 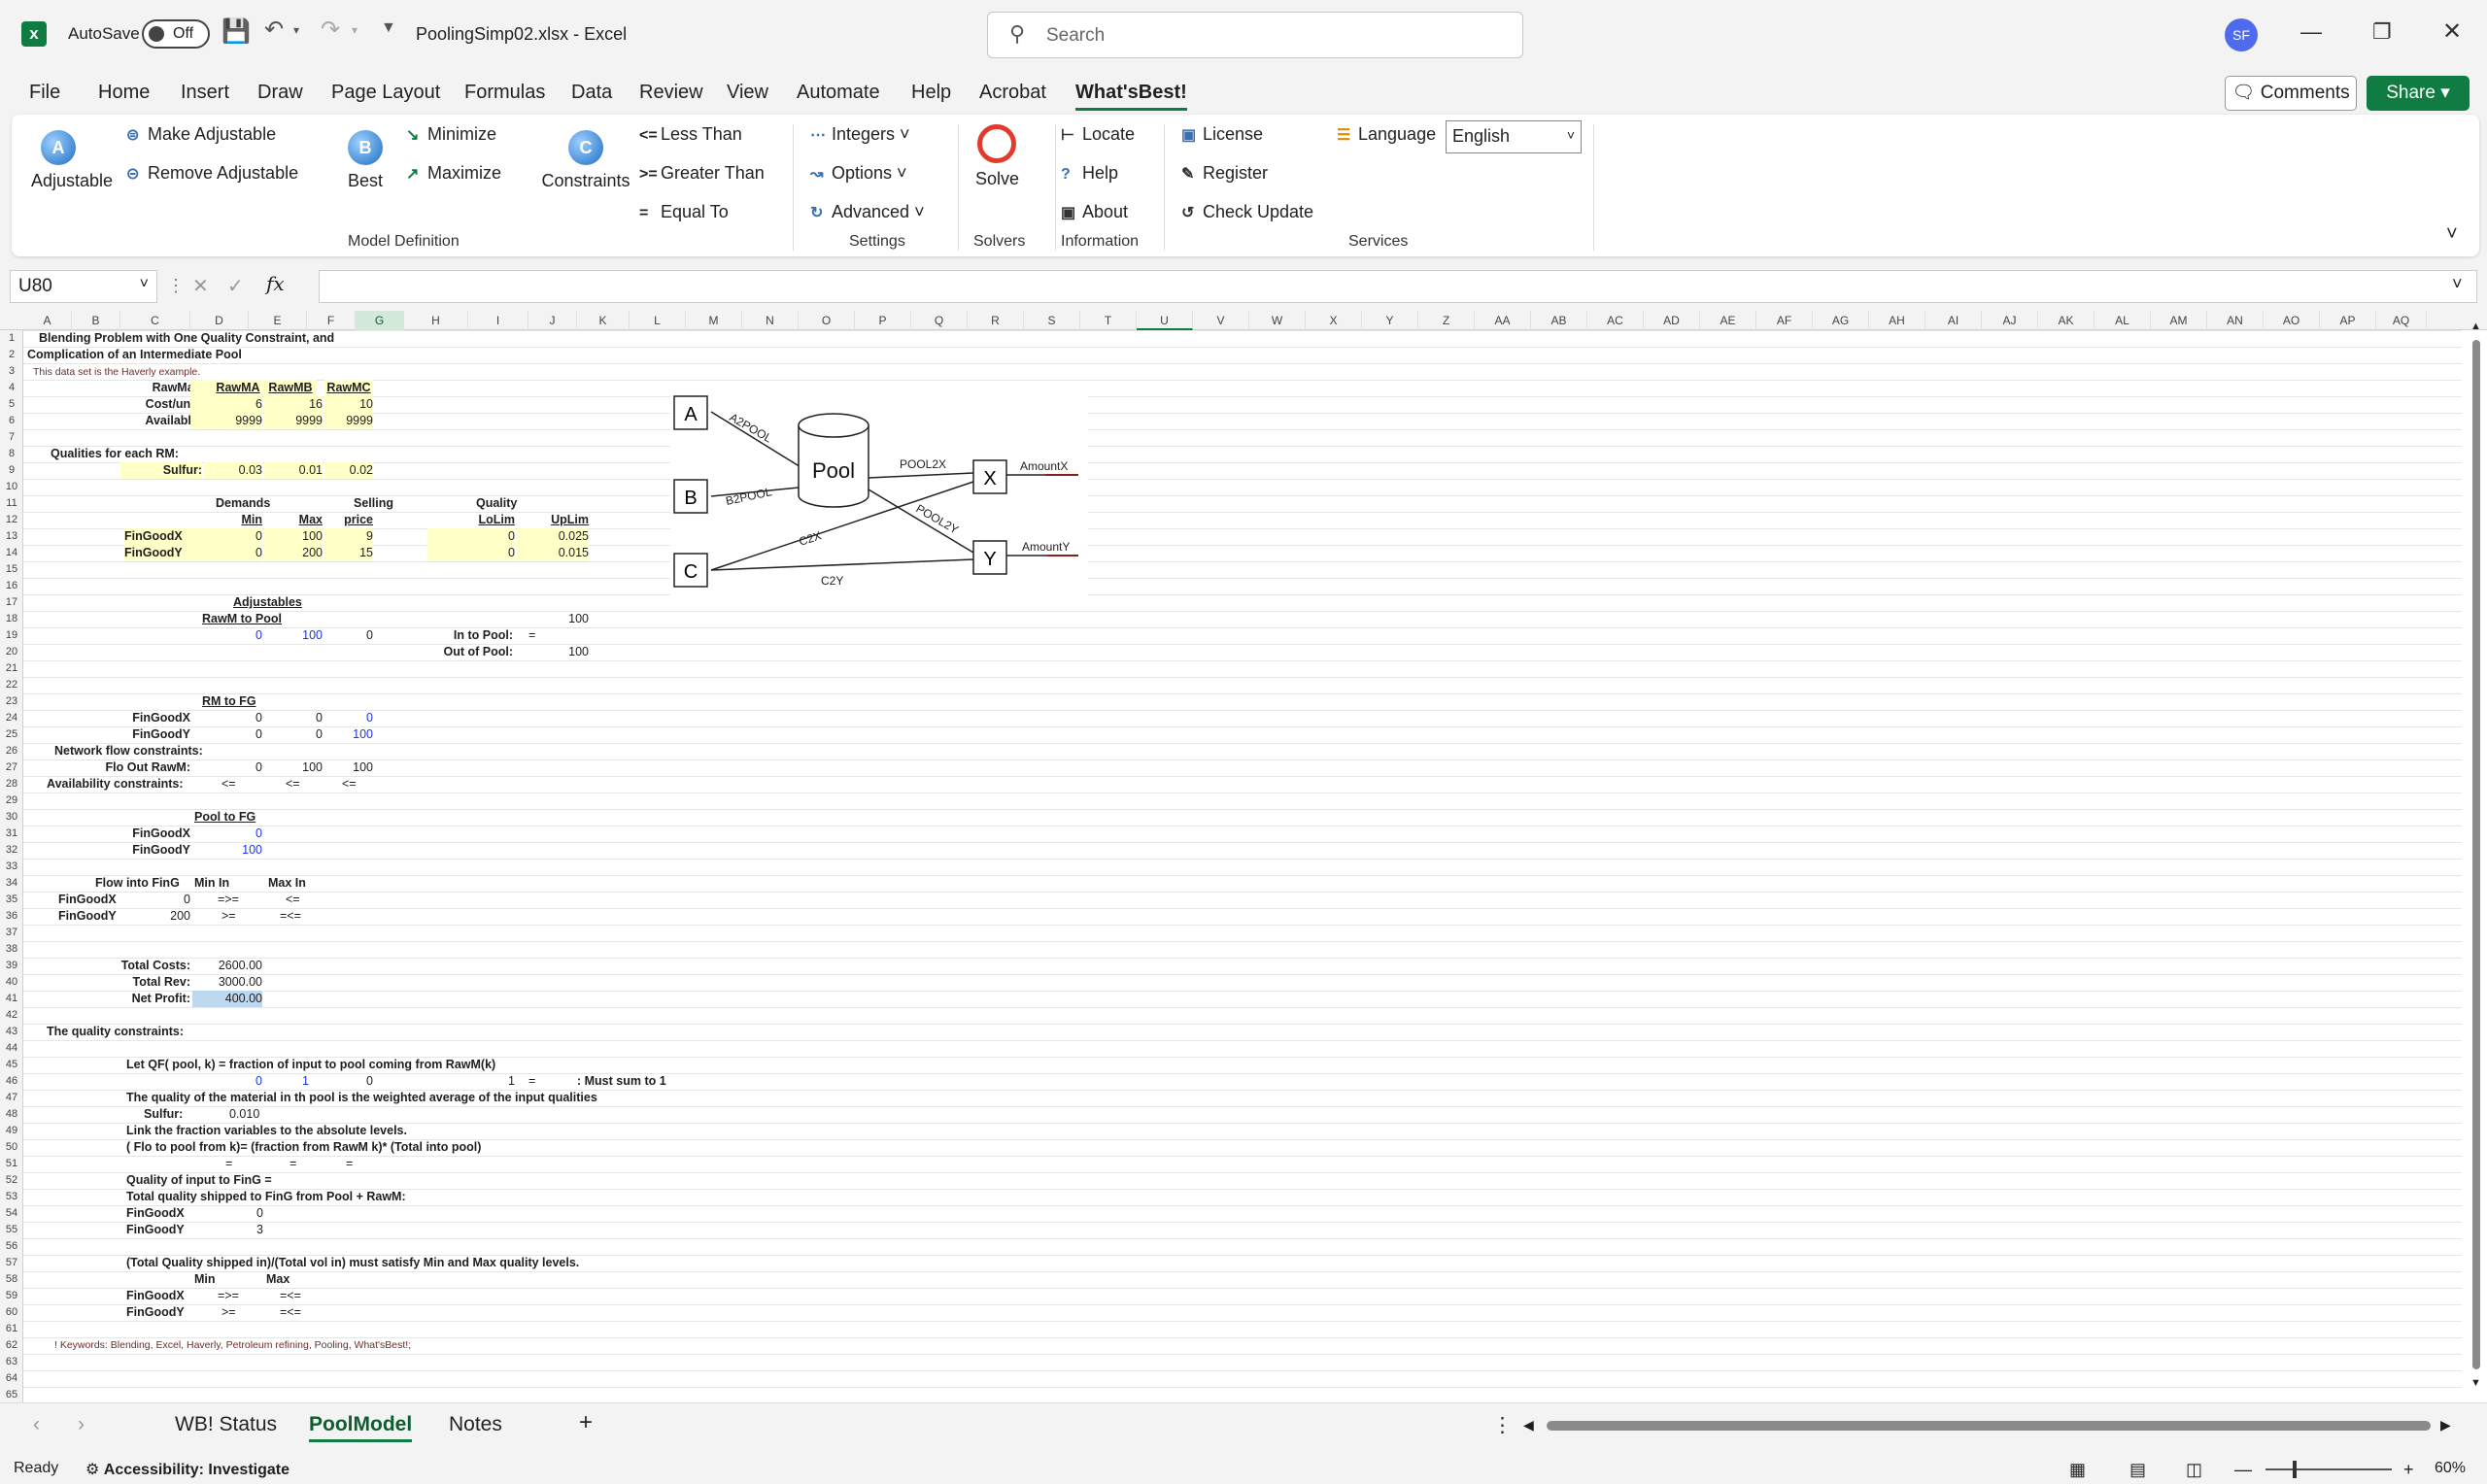 What do you see at coordinates (11, 635) in the screenshot?
I see `row-header: 19` at bounding box center [11, 635].